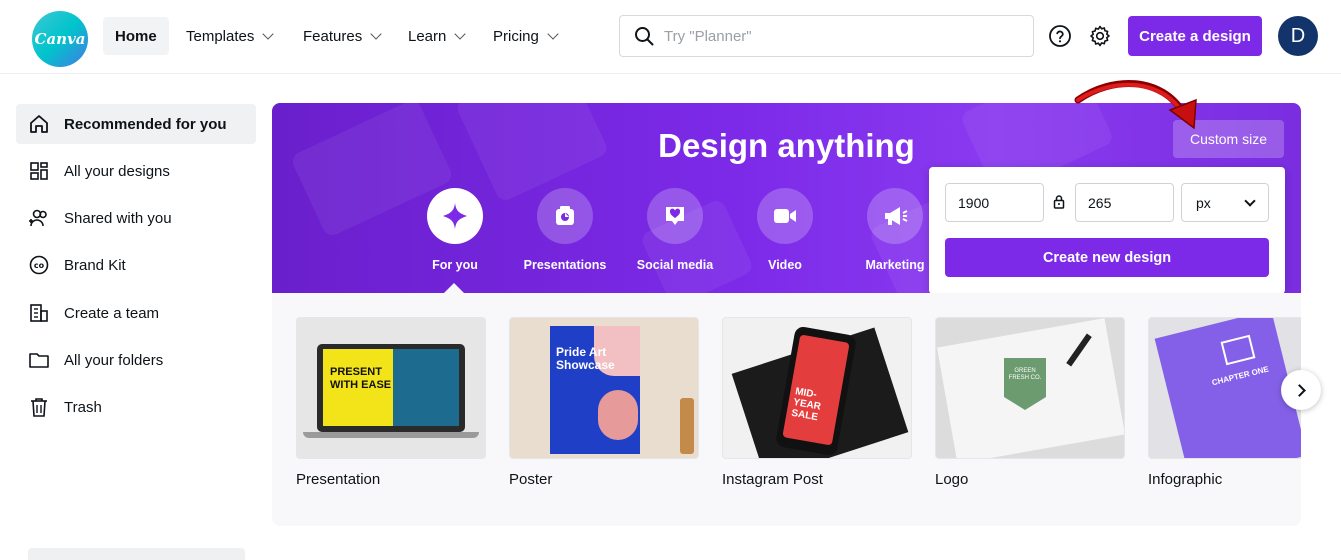  I want to click on megaphone-icon, so click(896, 216).